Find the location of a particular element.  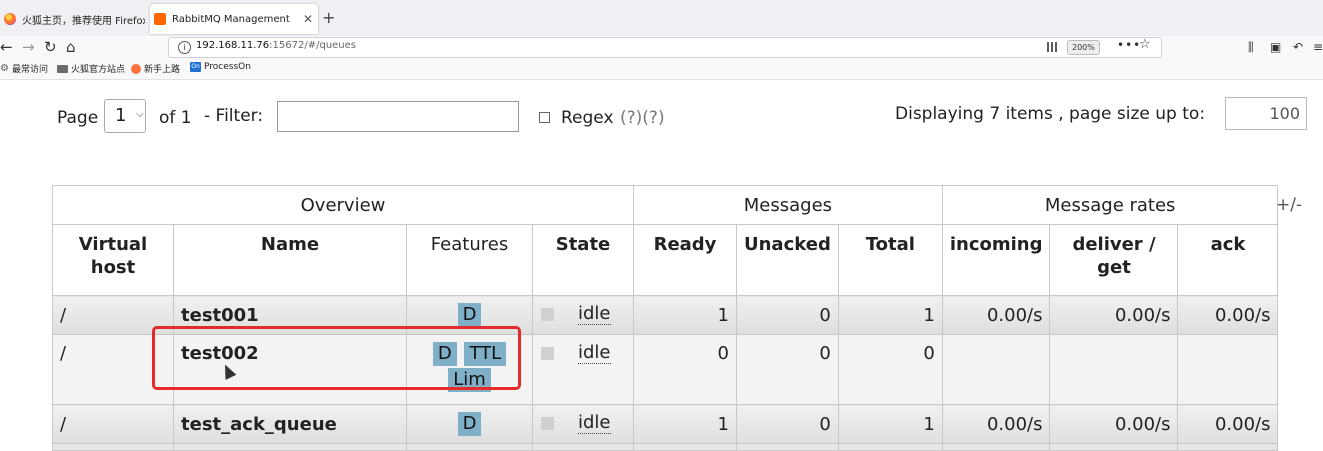

col-deliver-get: deliver / get is located at coordinates (1114, 260).